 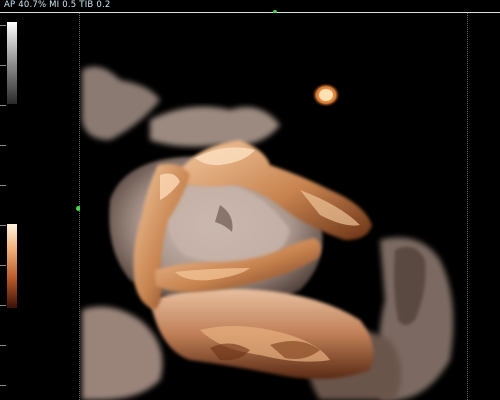 I want to click on grayscale-map-bar, so click(x=12, y=63).